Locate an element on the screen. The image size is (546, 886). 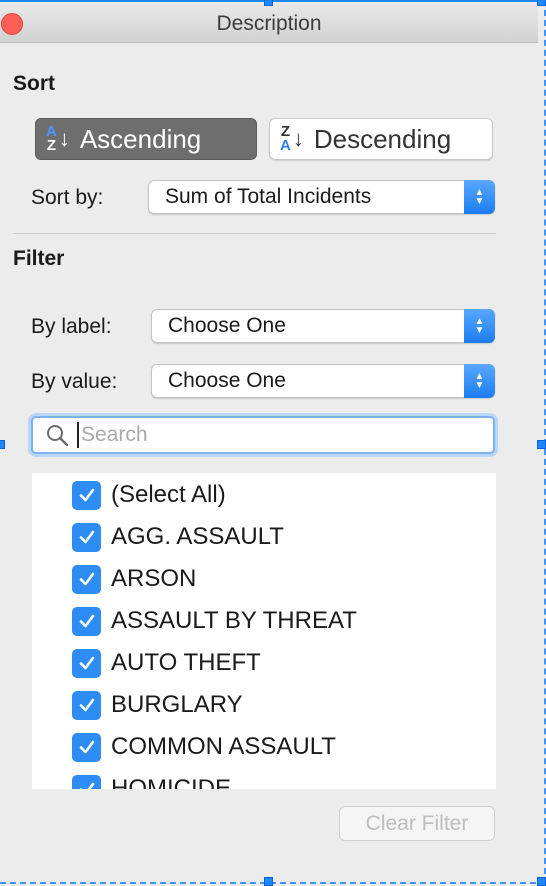
sort-by-label: Sort by: is located at coordinates (67, 197).